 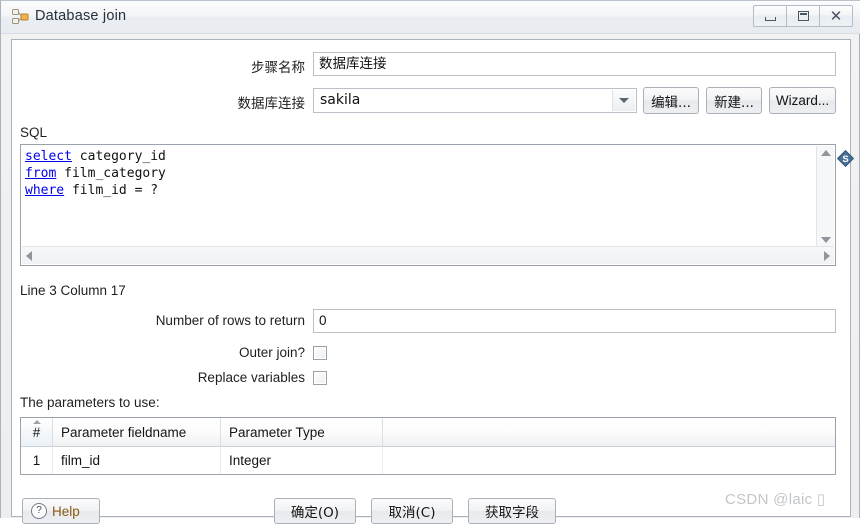 I want to click on minimize-button, so click(x=770, y=16).